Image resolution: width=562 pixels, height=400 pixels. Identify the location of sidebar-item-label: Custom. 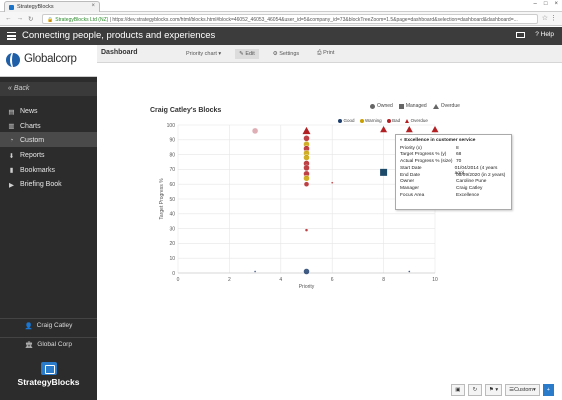
(32, 141).